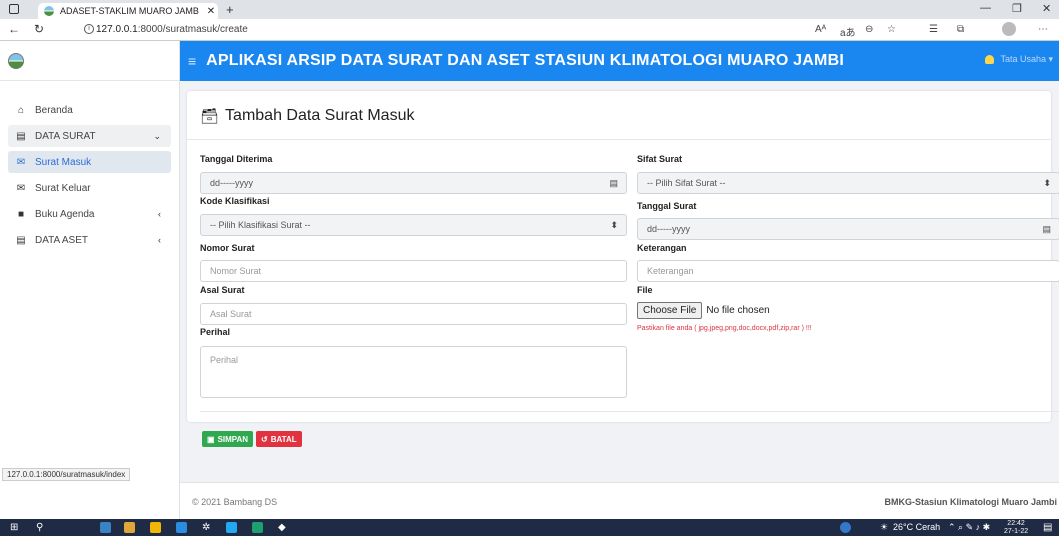 This screenshot has height=536, width=1059. Describe the element at coordinates (614, 225) in the screenshot. I see `select-arrows-icon: ⬍` at that location.